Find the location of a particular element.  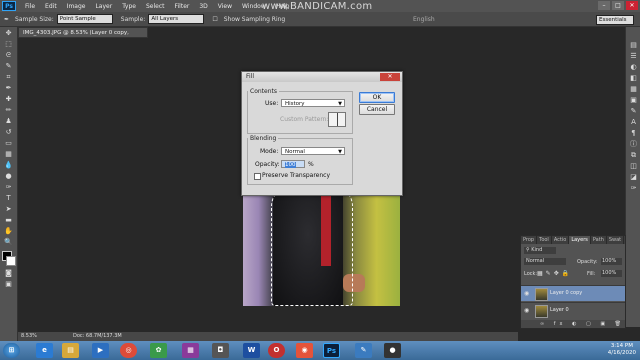

healing-brush-tool-icon: ✚ is located at coordinates (8, 99).